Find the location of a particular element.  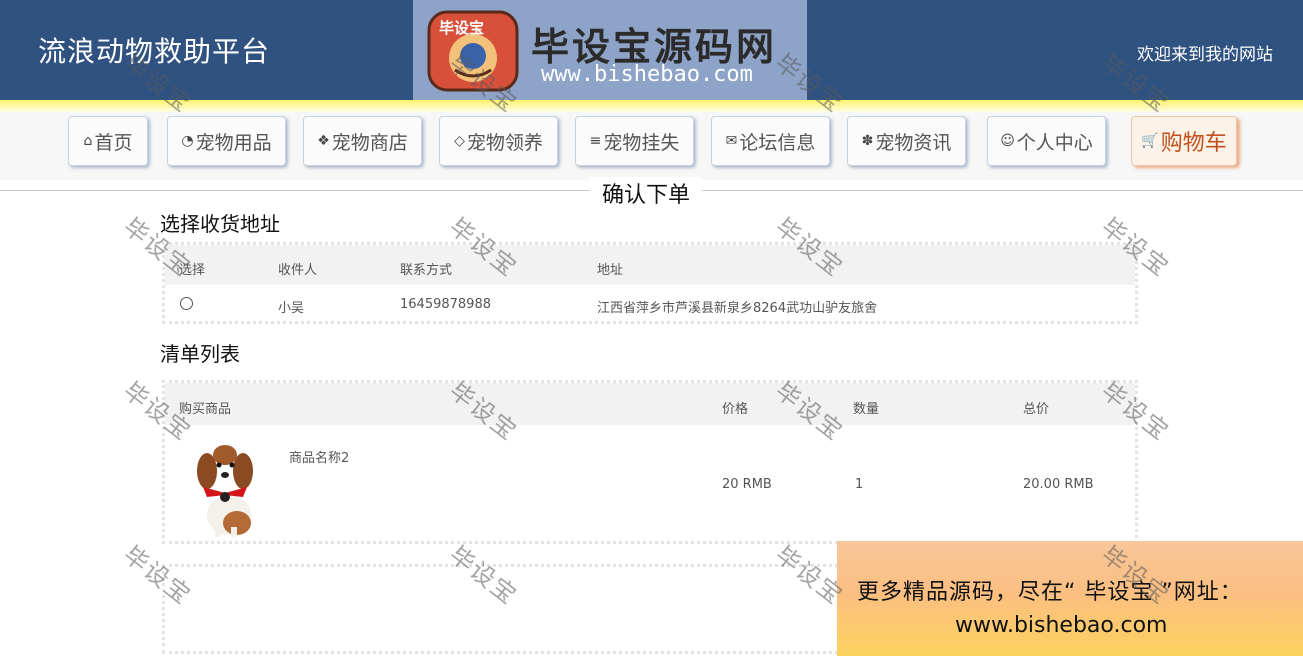

product-total: 20.00 RMB is located at coordinates (1058, 484).